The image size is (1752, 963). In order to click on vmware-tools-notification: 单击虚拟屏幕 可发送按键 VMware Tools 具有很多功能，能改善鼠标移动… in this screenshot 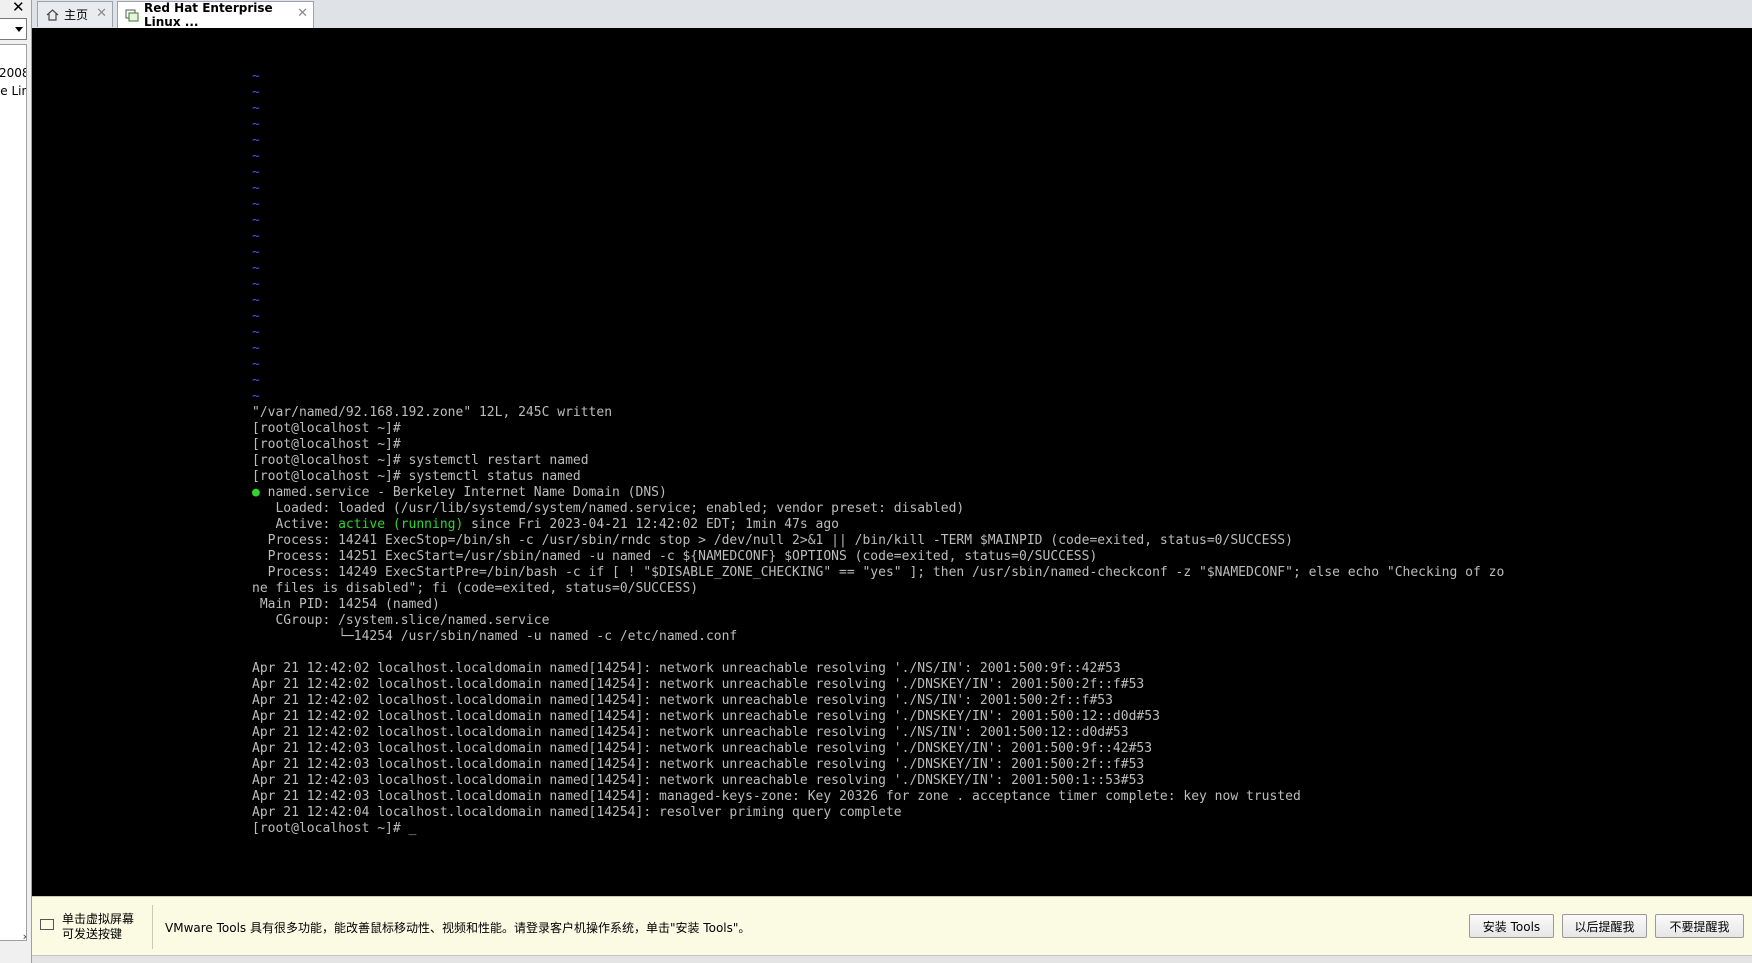, I will do `click(892, 925)`.